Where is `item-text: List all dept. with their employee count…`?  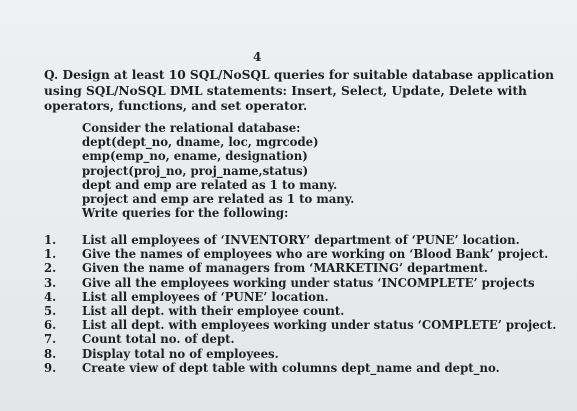
item-text: List all dept. with their employee count… is located at coordinates (213, 311).